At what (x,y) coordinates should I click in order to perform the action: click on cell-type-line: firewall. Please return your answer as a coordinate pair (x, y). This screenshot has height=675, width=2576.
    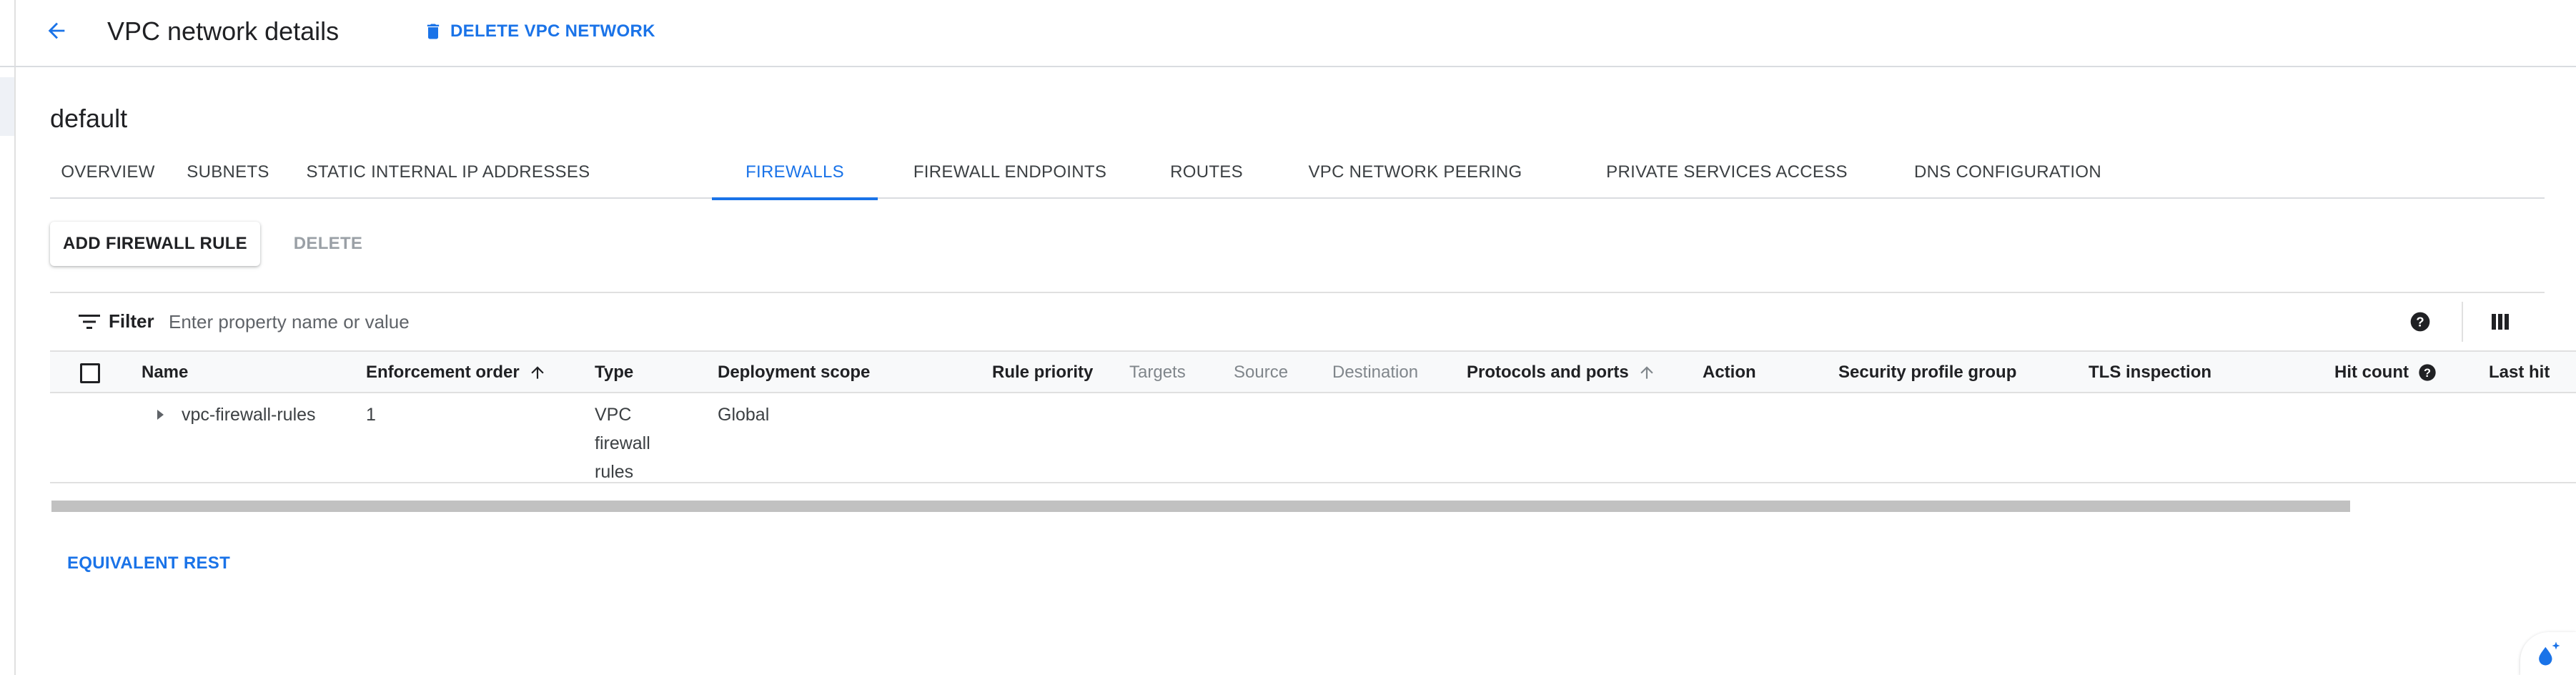
    Looking at the image, I should click on (622, 443).